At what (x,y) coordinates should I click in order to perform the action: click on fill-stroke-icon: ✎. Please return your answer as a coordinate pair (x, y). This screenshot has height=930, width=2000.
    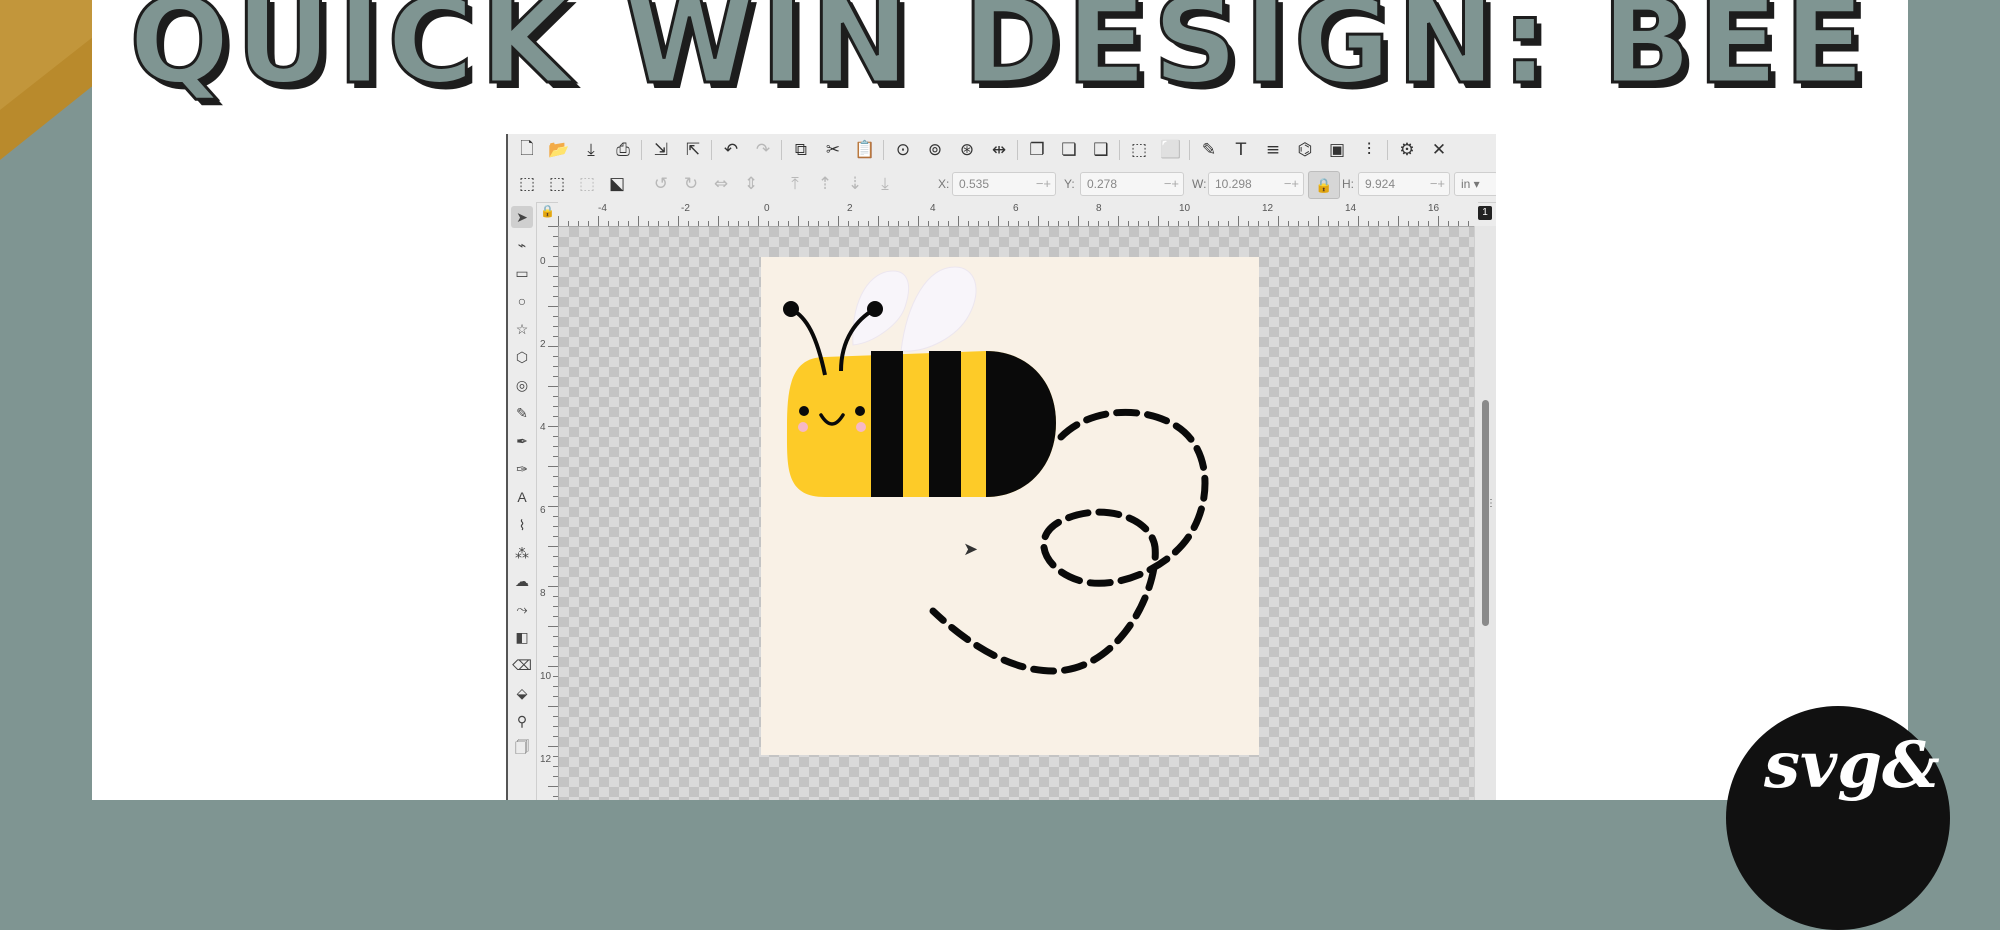
    Looking at the image, I should click on (1209, 150).